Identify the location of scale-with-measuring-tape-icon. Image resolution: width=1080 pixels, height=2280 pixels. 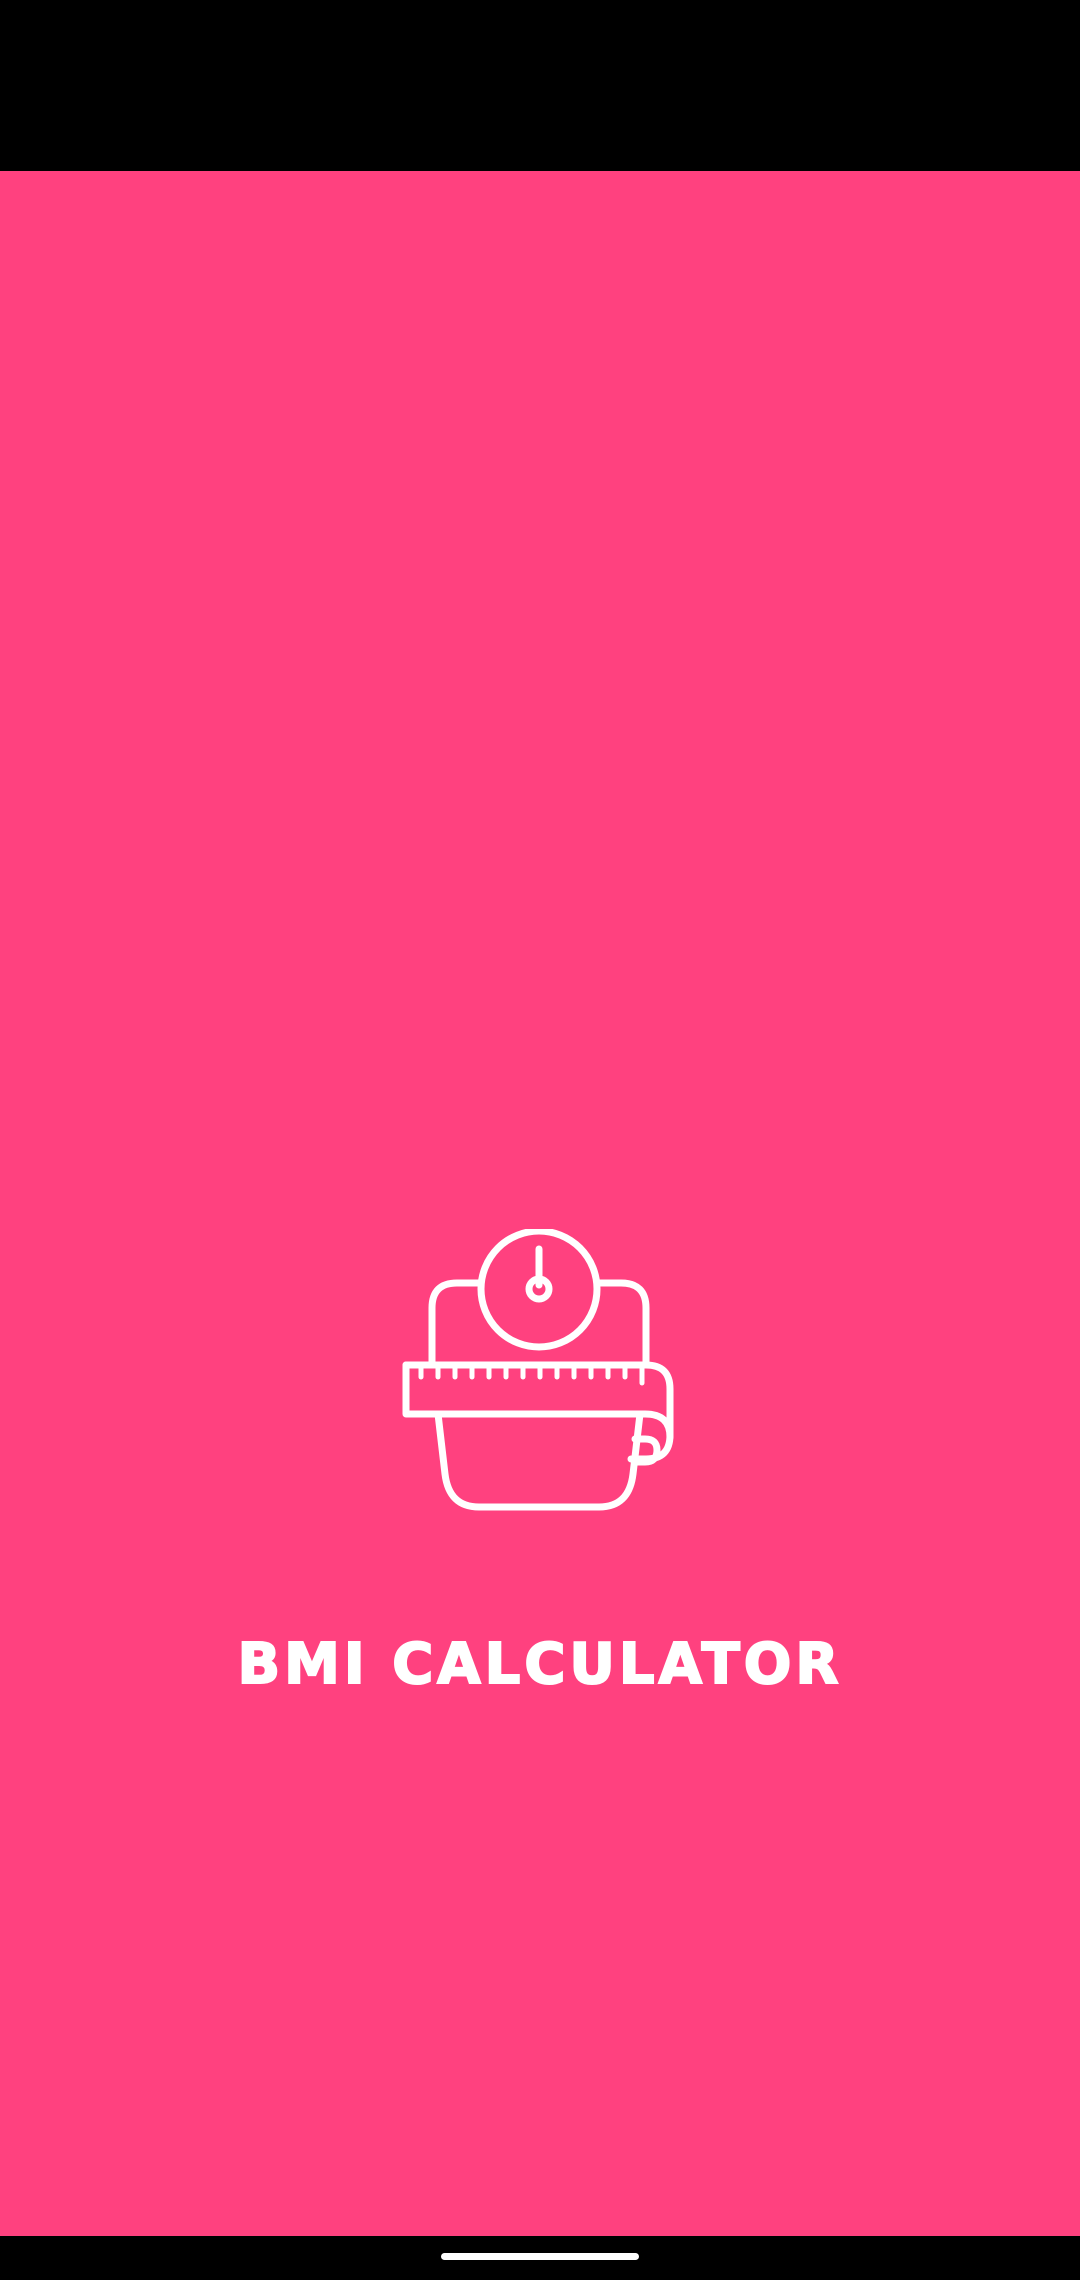
(538, 1370).